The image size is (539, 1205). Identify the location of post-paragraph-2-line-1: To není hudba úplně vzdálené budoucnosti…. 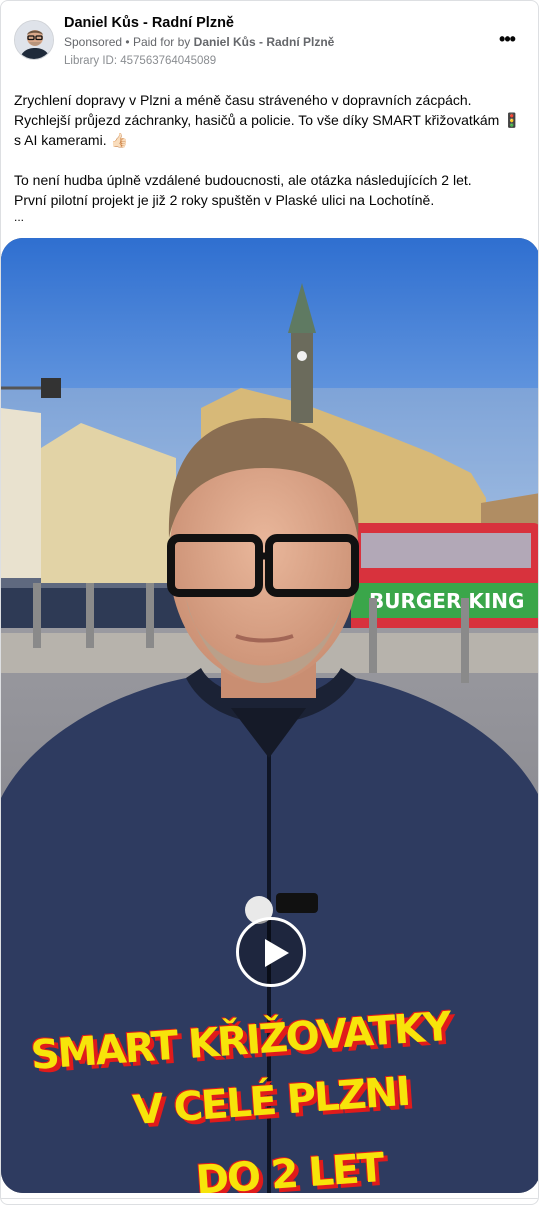
(243, 180).